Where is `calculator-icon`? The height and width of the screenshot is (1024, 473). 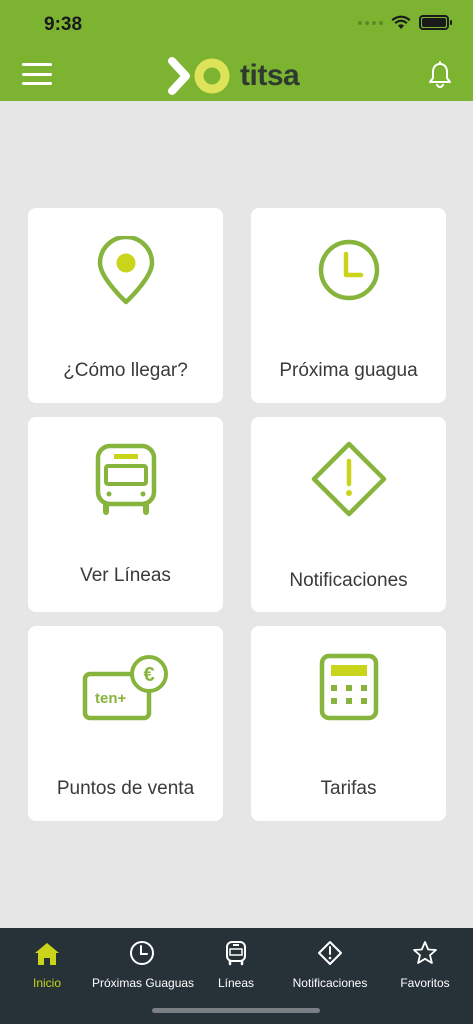 calculator-icon is located at coordinates (348, 687).